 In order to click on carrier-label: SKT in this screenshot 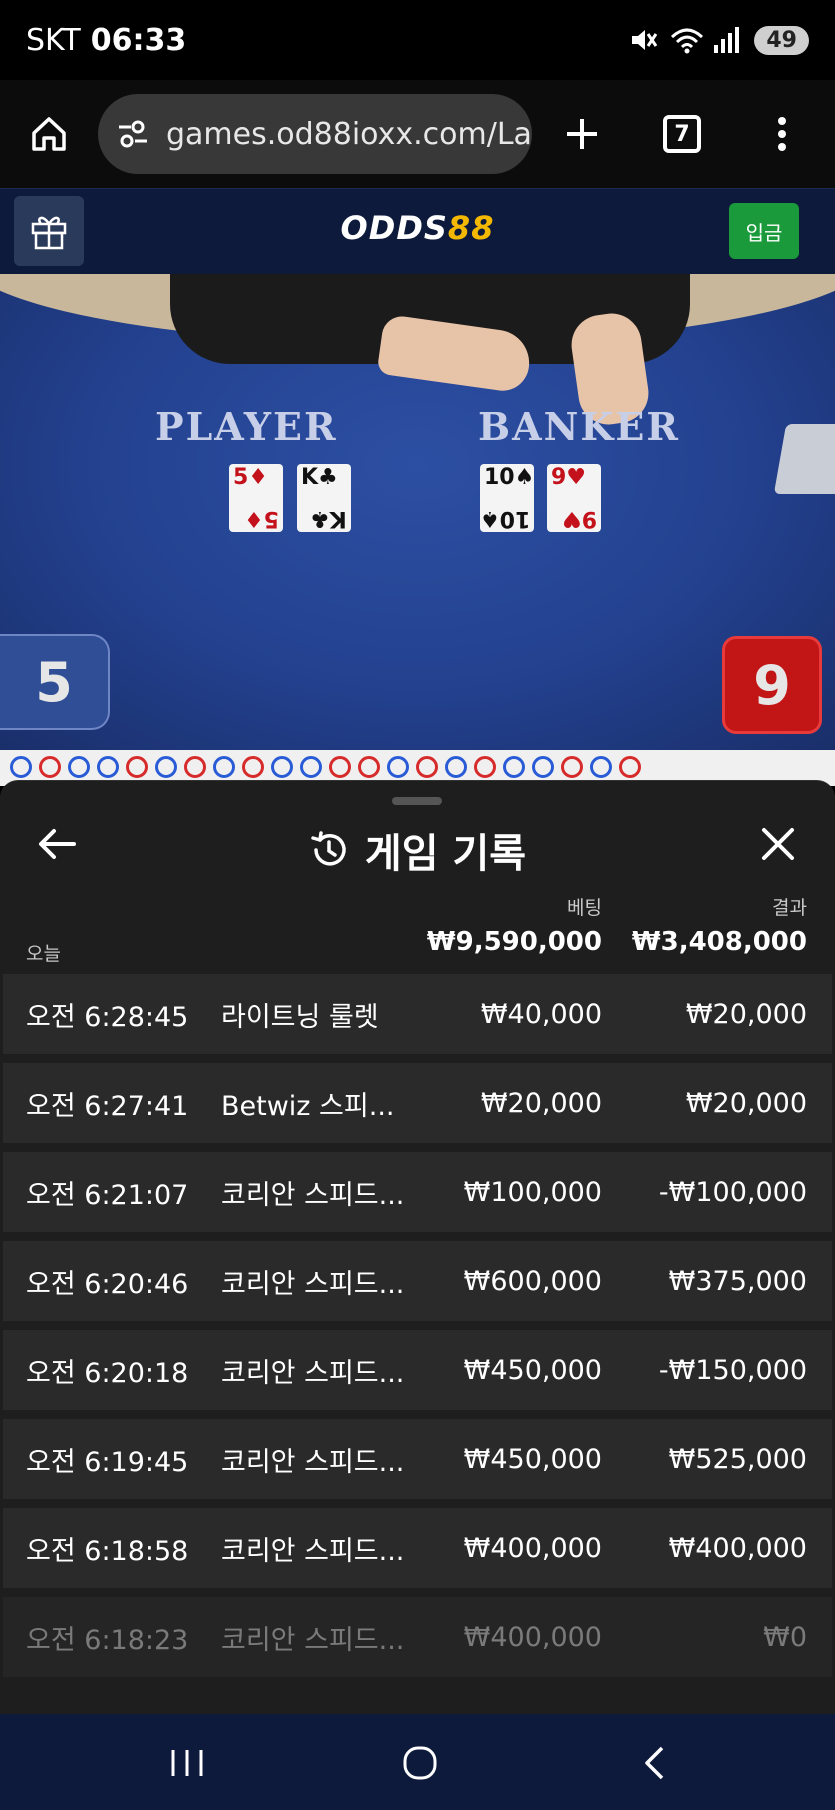, I will do `click(53, 40)`.